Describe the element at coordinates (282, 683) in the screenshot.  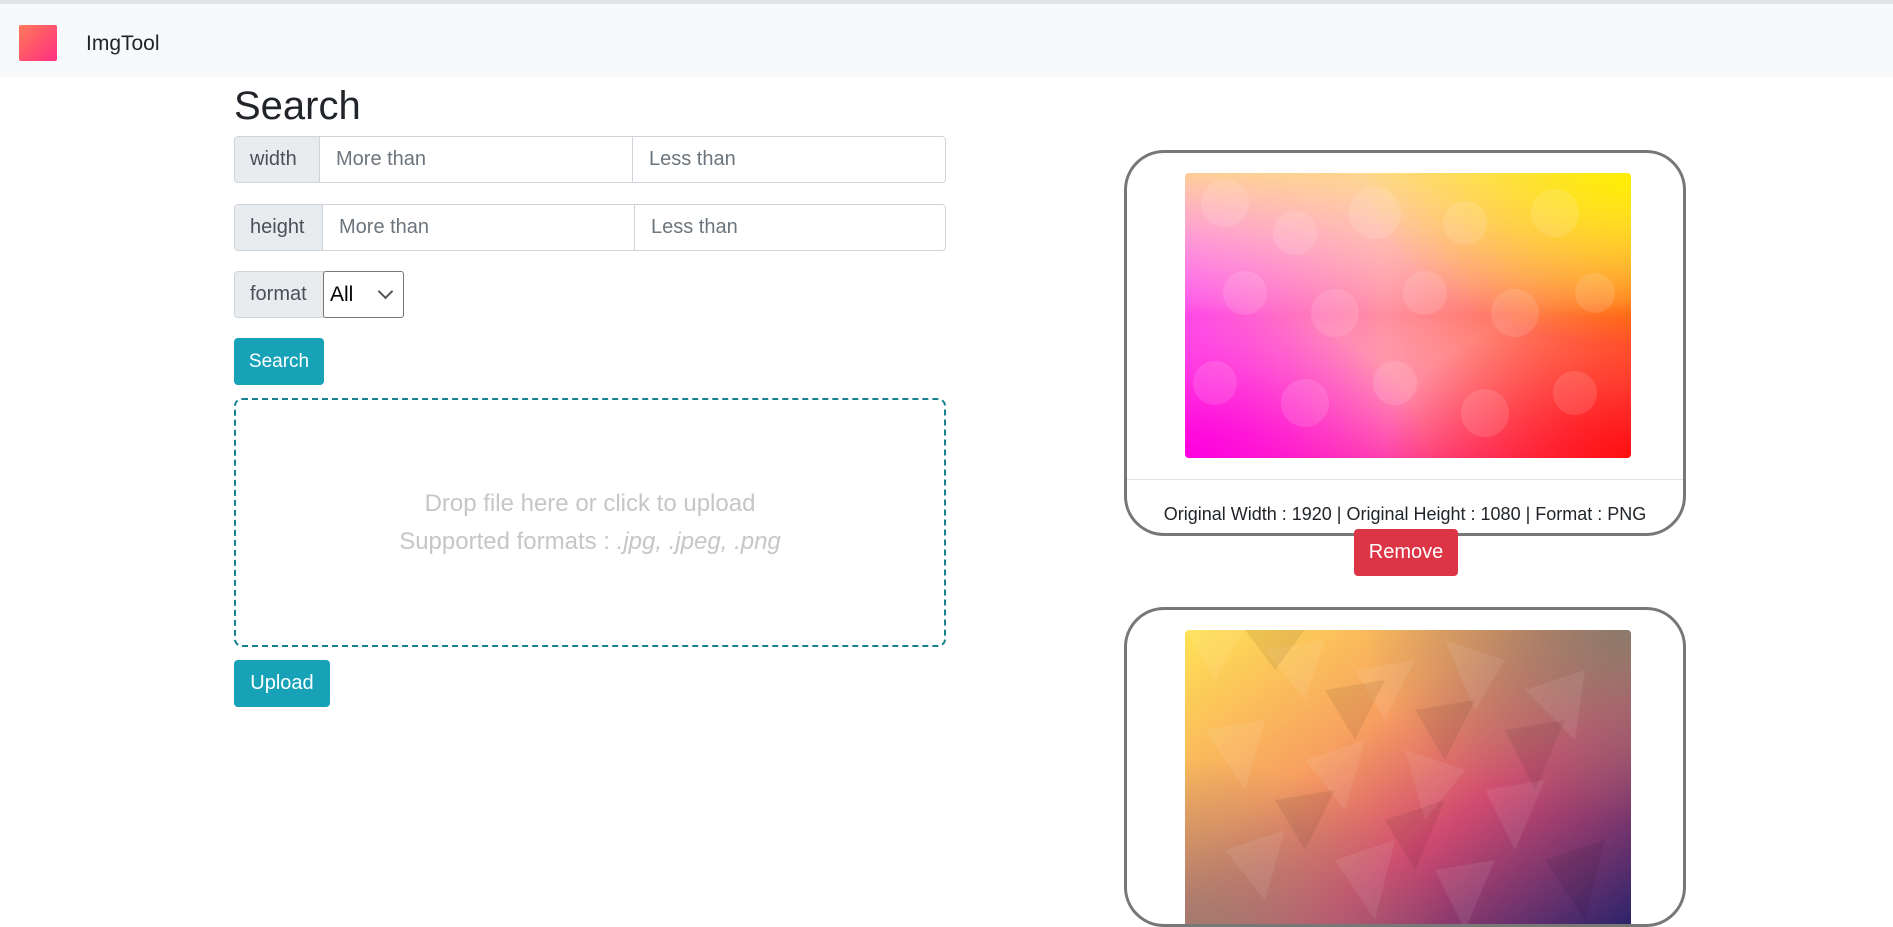
I see `upload-button: Upload` at that location.